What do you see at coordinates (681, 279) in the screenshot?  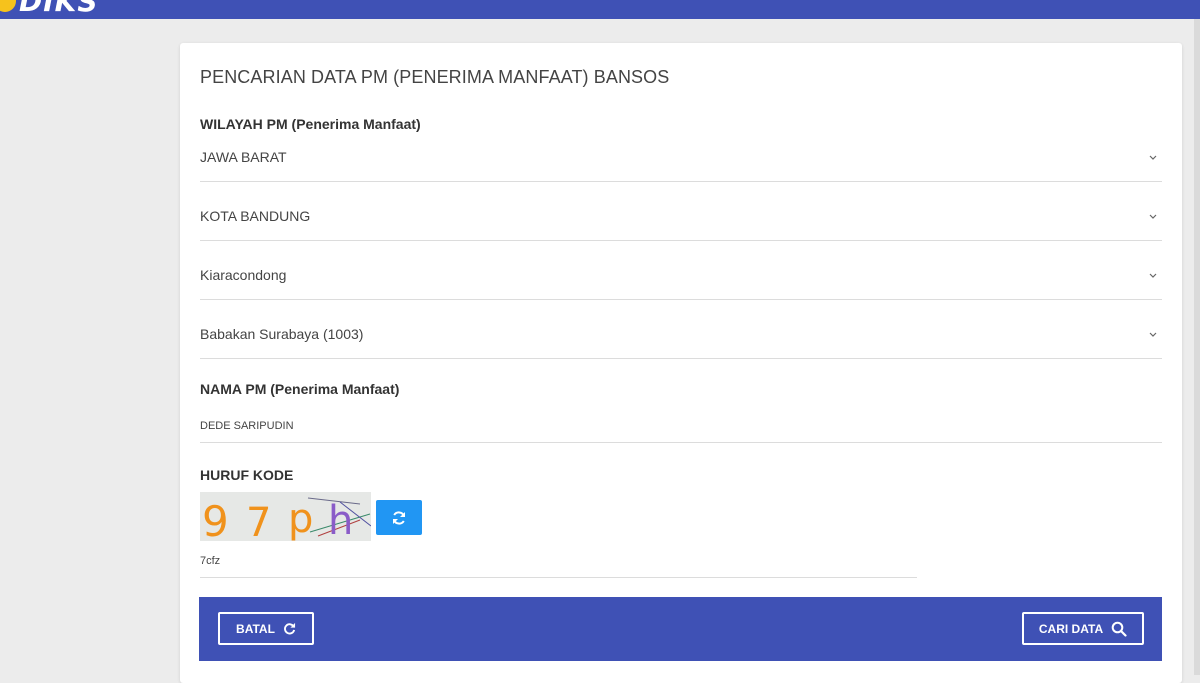 I see `kecamatan-select: Kiaracondong` at bounding box center [681, 279].